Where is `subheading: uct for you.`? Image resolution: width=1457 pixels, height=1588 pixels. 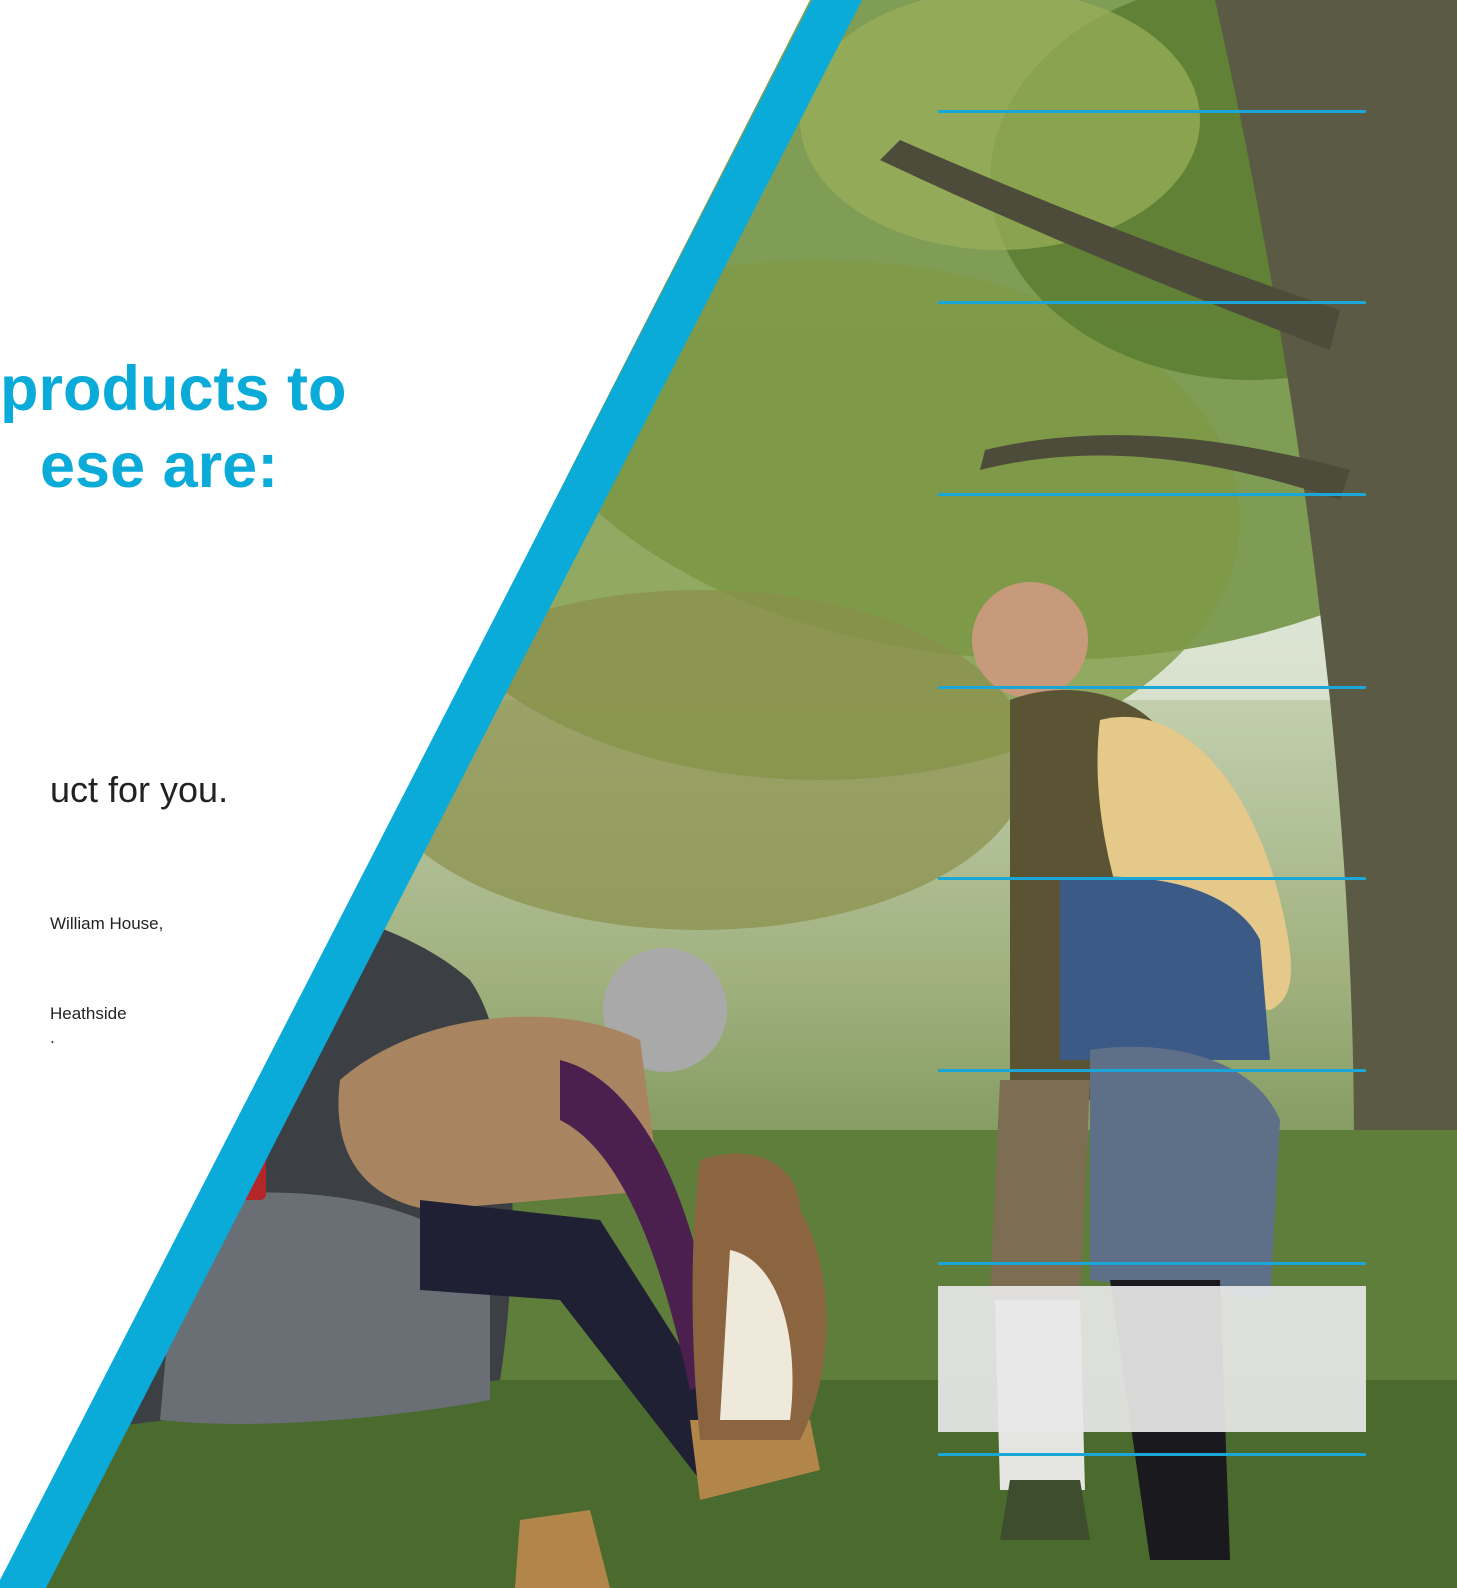 subheading: uct for you. is located at coordinates (139, 789).